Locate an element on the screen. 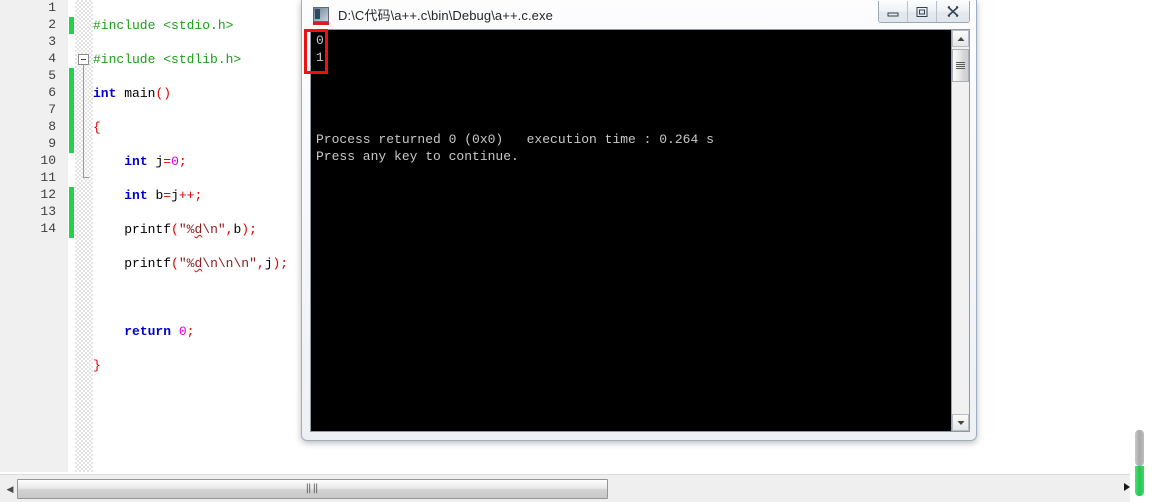 This screenshot has height=502, width=1152. restore-icon is located at coordinates (922, 11).